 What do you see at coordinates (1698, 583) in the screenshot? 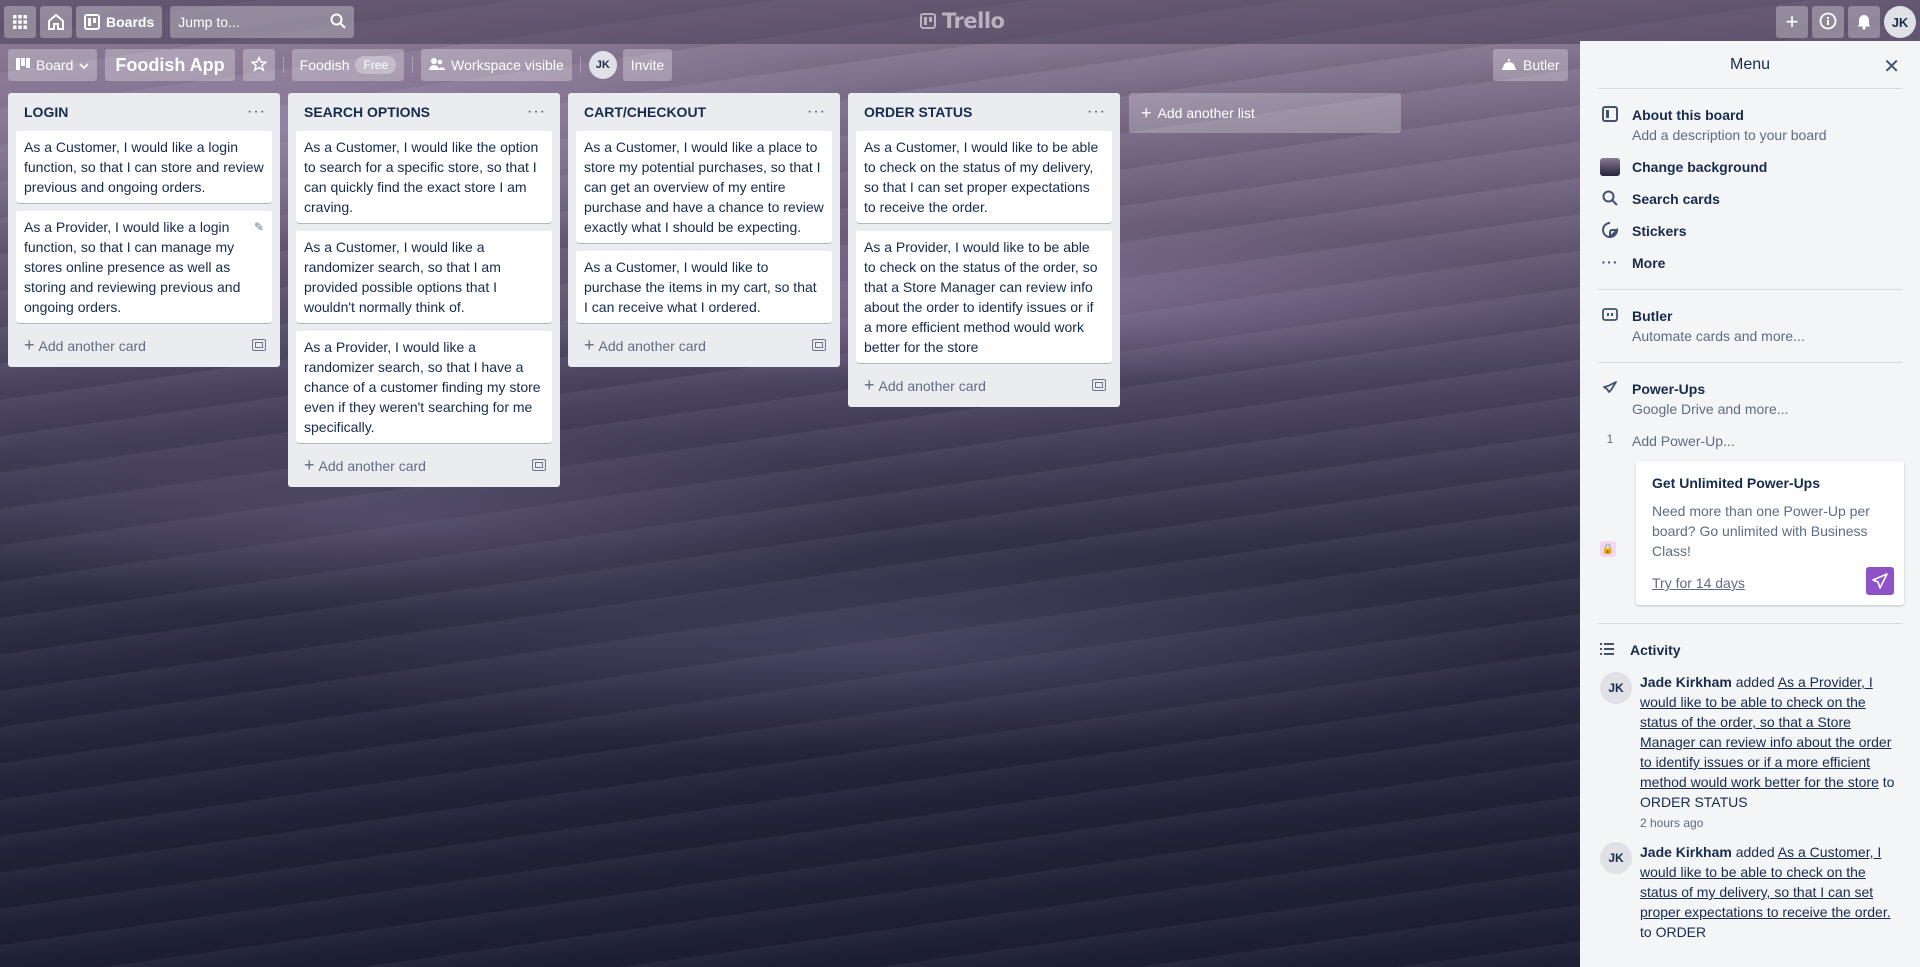
I see `try-free-link: Try for 14 days` at bounding box center [1698, 583].